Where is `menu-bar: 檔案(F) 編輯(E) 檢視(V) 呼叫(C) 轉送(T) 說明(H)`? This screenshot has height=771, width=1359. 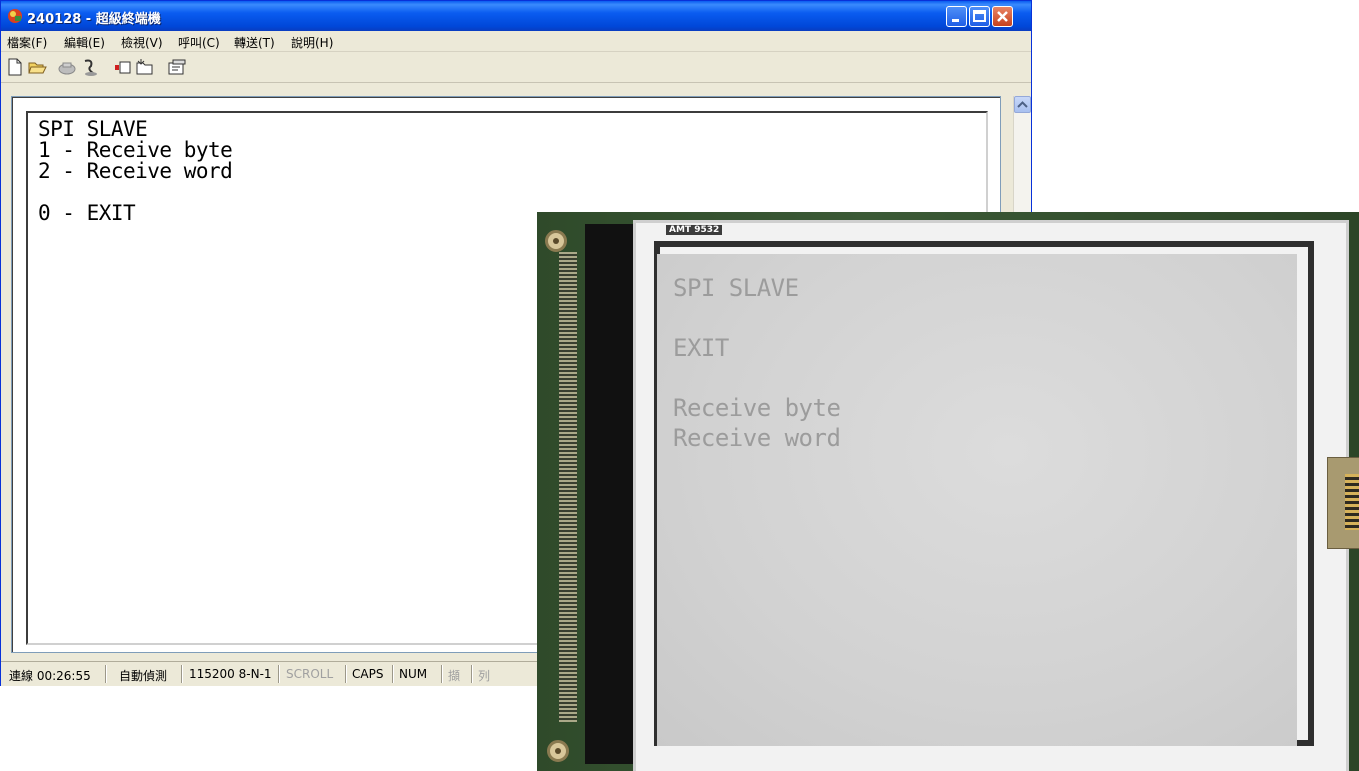 menu-bar: 檔案(F) 編輯(E) 檢視(V) 呼叫(C) 轉送(T) 說明(H) is located at coordinates (516, 41).